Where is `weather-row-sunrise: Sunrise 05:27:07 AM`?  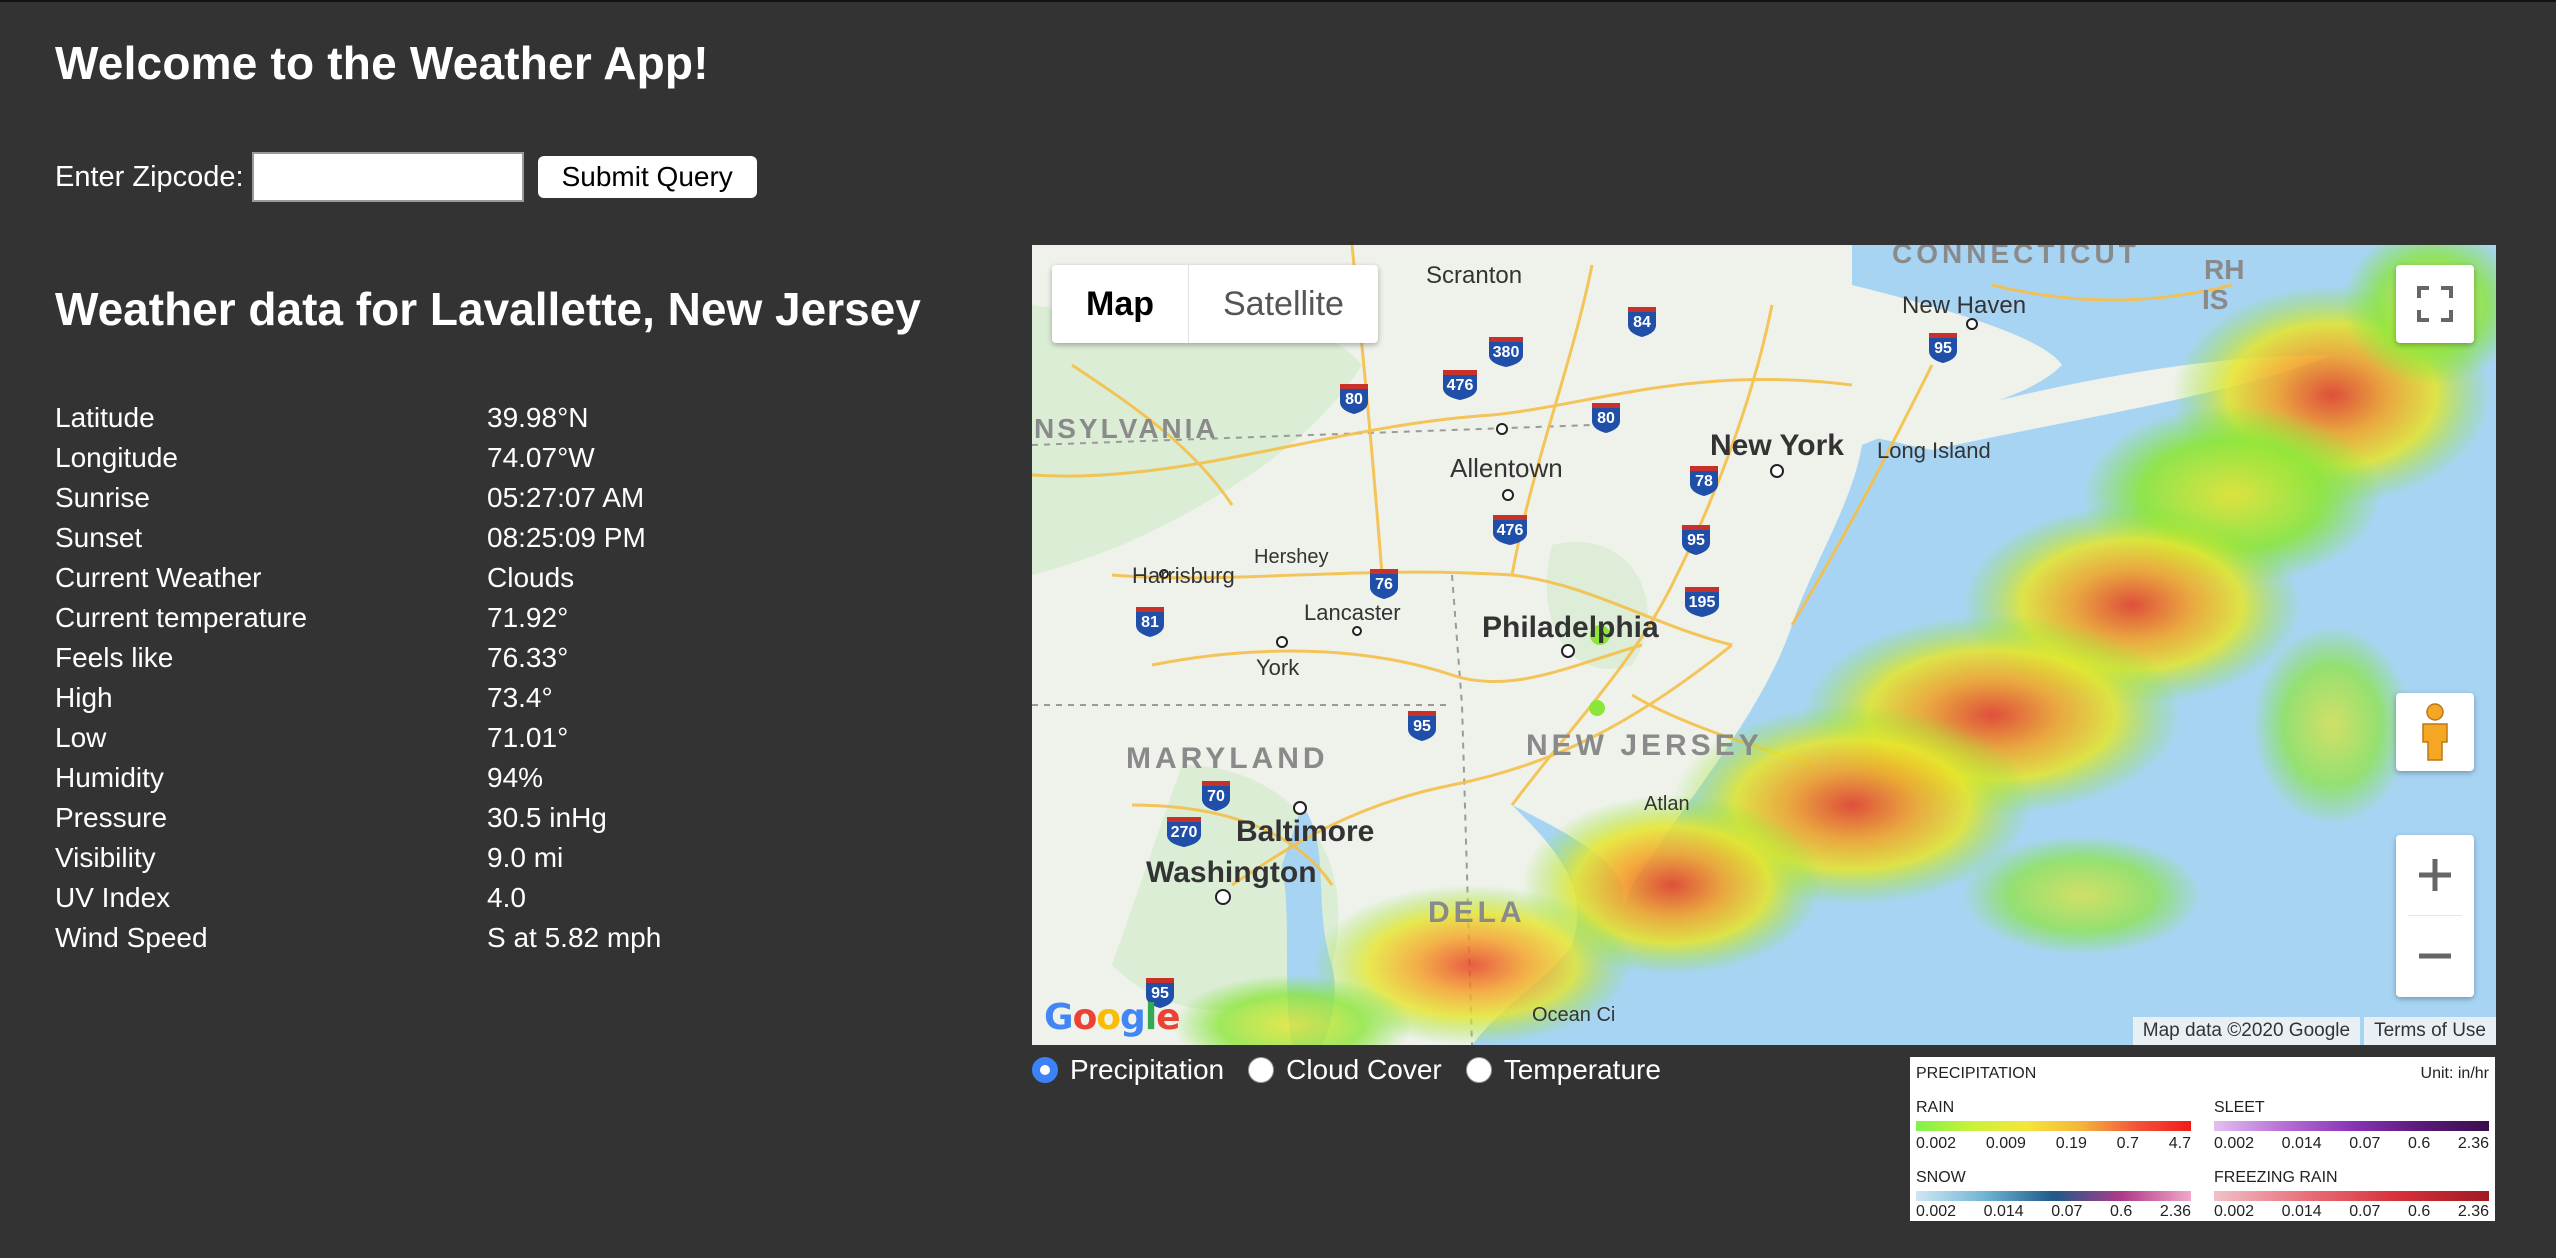 weather-row-sunrise: Sunrise 05:27:07 AM is located at coordinates (358, 498).